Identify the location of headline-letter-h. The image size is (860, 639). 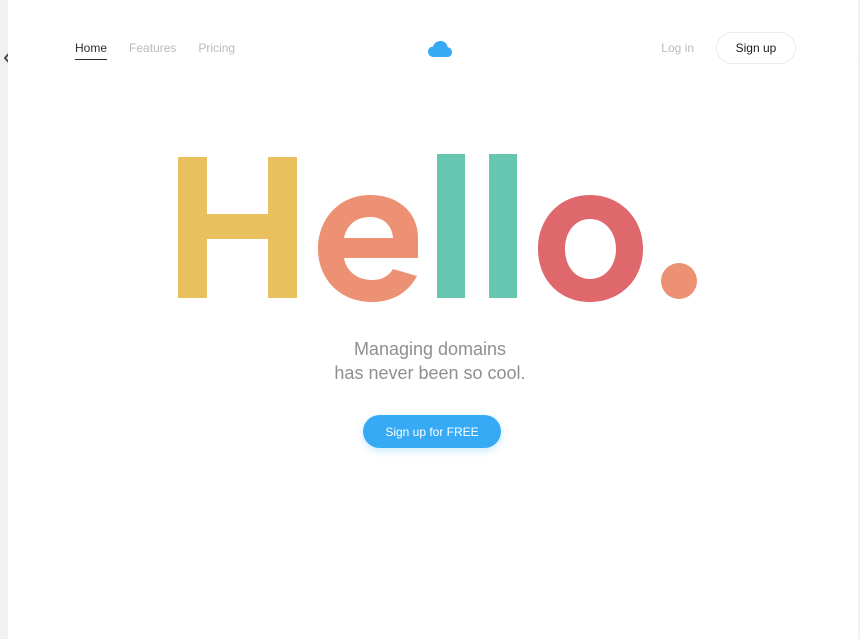
(237, 227).